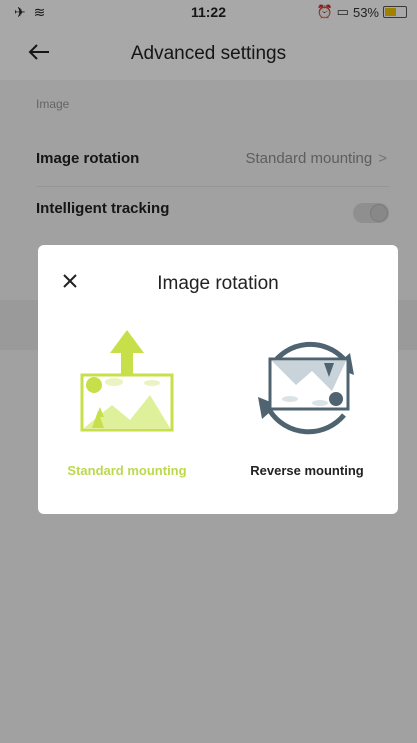 Image resolution: width=417 pixels, height=743 pixels. Describe the element at coordinates (127, 381) in the screenshot. I see `standard-mounting-icon` at that location.